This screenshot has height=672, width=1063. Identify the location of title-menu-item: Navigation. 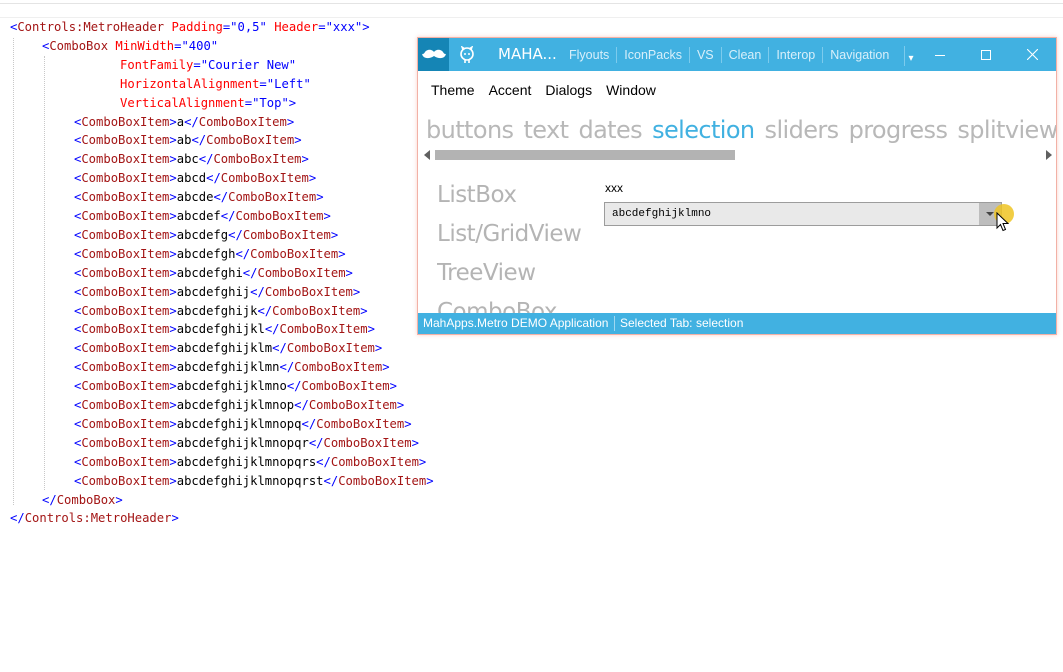
(859, 54).